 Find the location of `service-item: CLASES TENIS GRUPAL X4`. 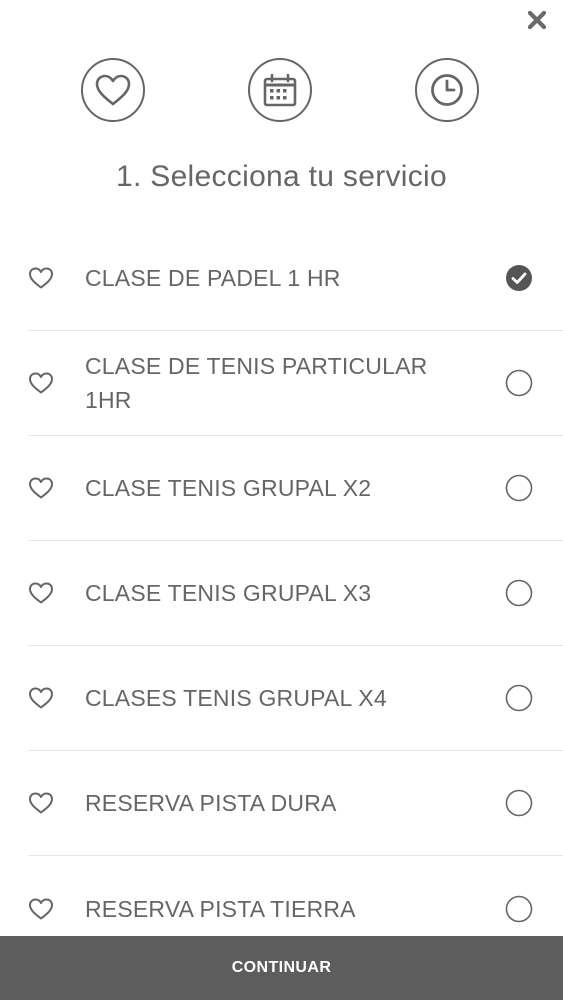

service-item: CLASES TENIS GRUPAL X4 is located at coordinates (295, 698).